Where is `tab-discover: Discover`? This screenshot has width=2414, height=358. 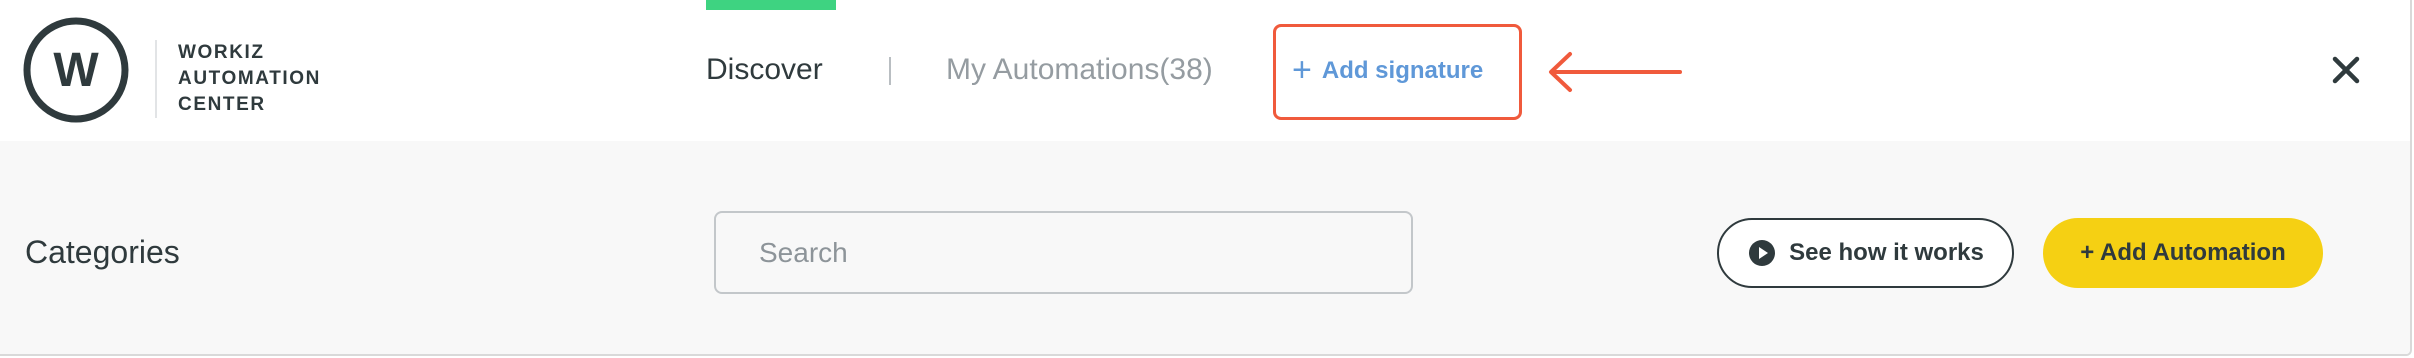
tab-discover: Discover is located at coordinates (764, 70).